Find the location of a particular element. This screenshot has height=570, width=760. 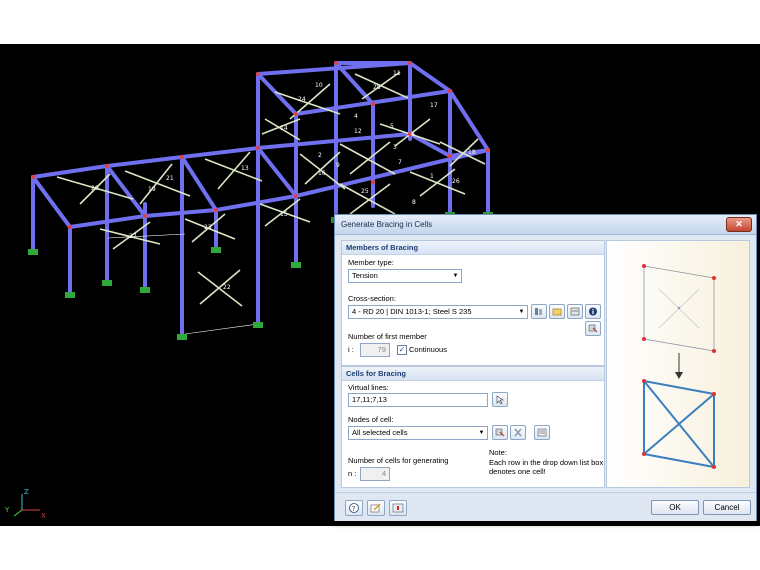

member-number: 13 is located at coordinates (245, 168).